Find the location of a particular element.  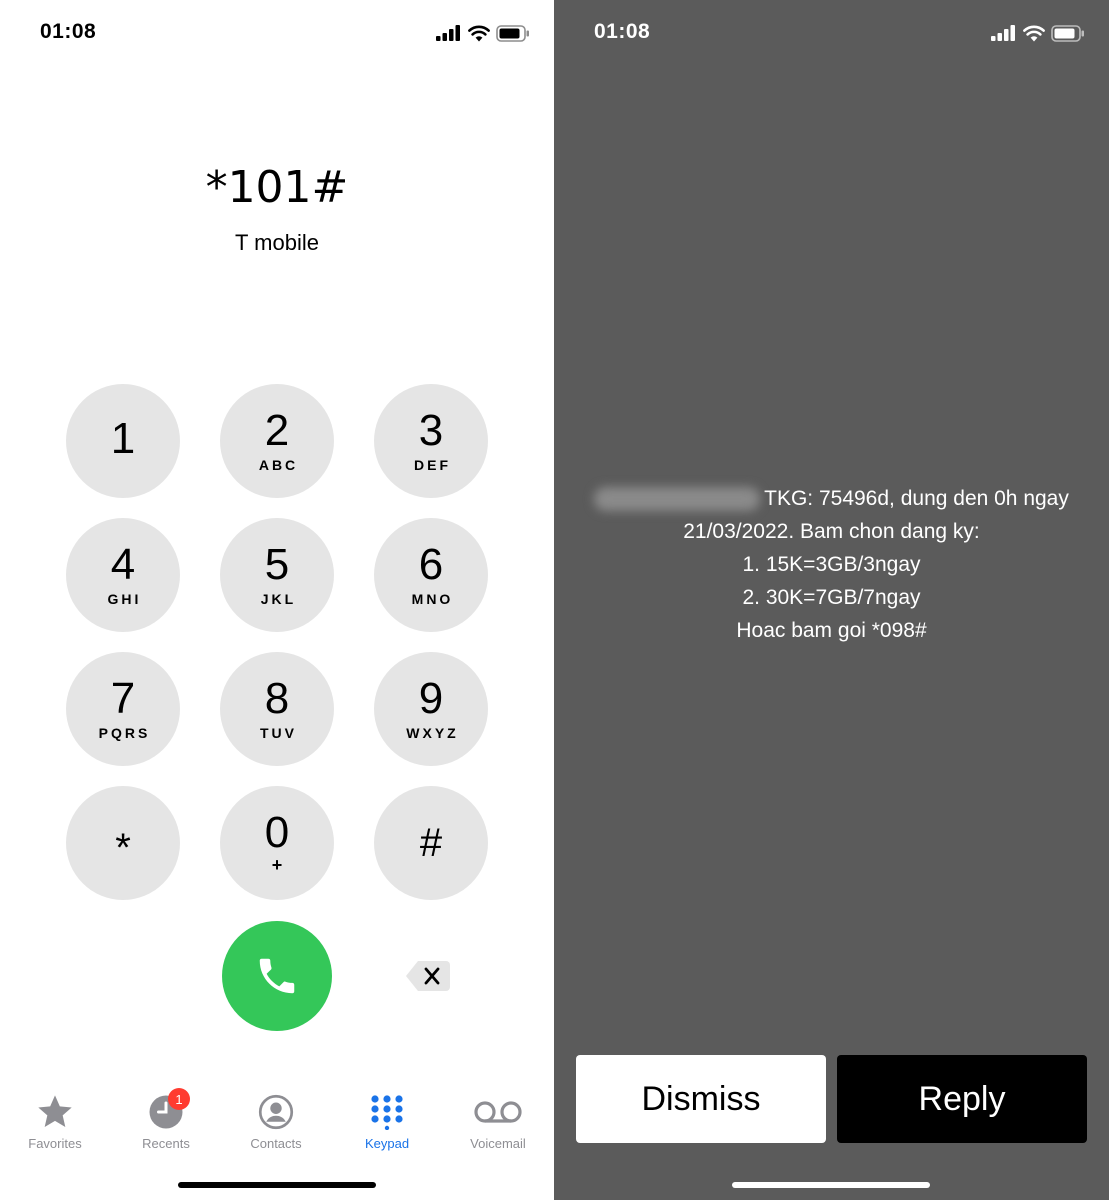

tab-favorites: Favorites is located at coordinates (55, 1125).